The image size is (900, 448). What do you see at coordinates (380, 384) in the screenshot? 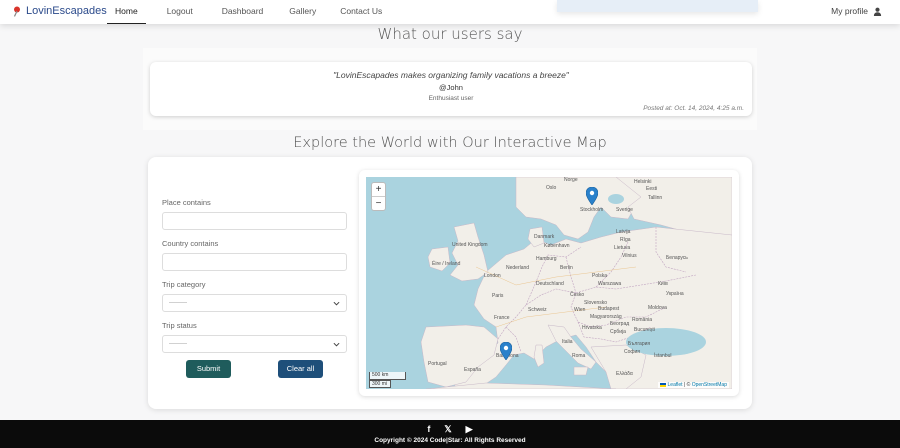
I see `scale-mi: 300 mi` at bounding box center [380, 384].